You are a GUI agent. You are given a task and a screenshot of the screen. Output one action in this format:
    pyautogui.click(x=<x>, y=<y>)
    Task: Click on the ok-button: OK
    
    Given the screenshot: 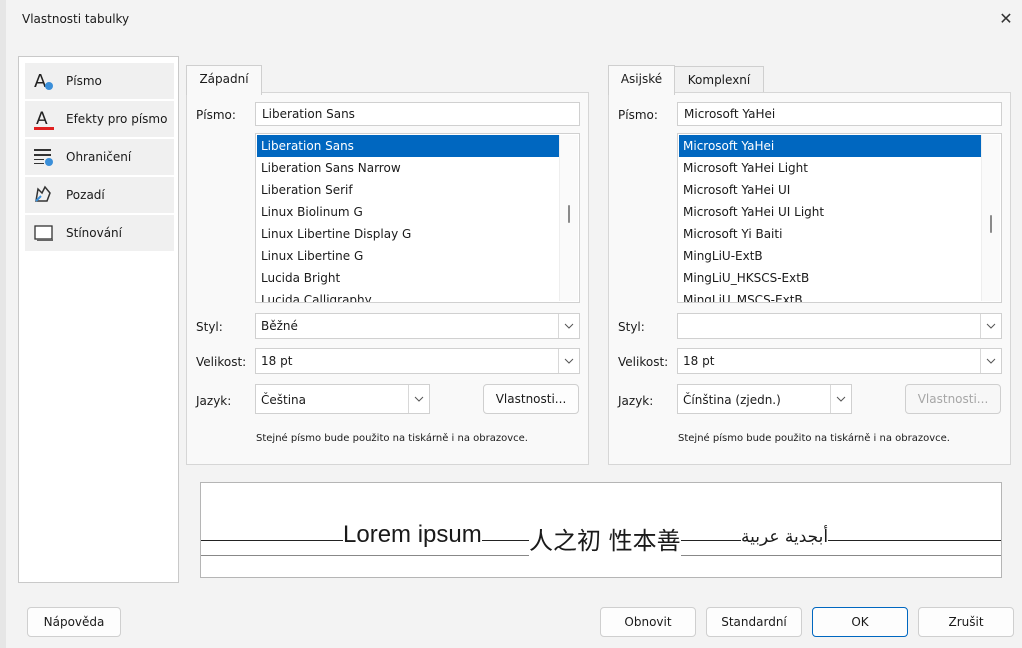 What is the action you would take?
    pyautogui.click(x=860, y=622)
    